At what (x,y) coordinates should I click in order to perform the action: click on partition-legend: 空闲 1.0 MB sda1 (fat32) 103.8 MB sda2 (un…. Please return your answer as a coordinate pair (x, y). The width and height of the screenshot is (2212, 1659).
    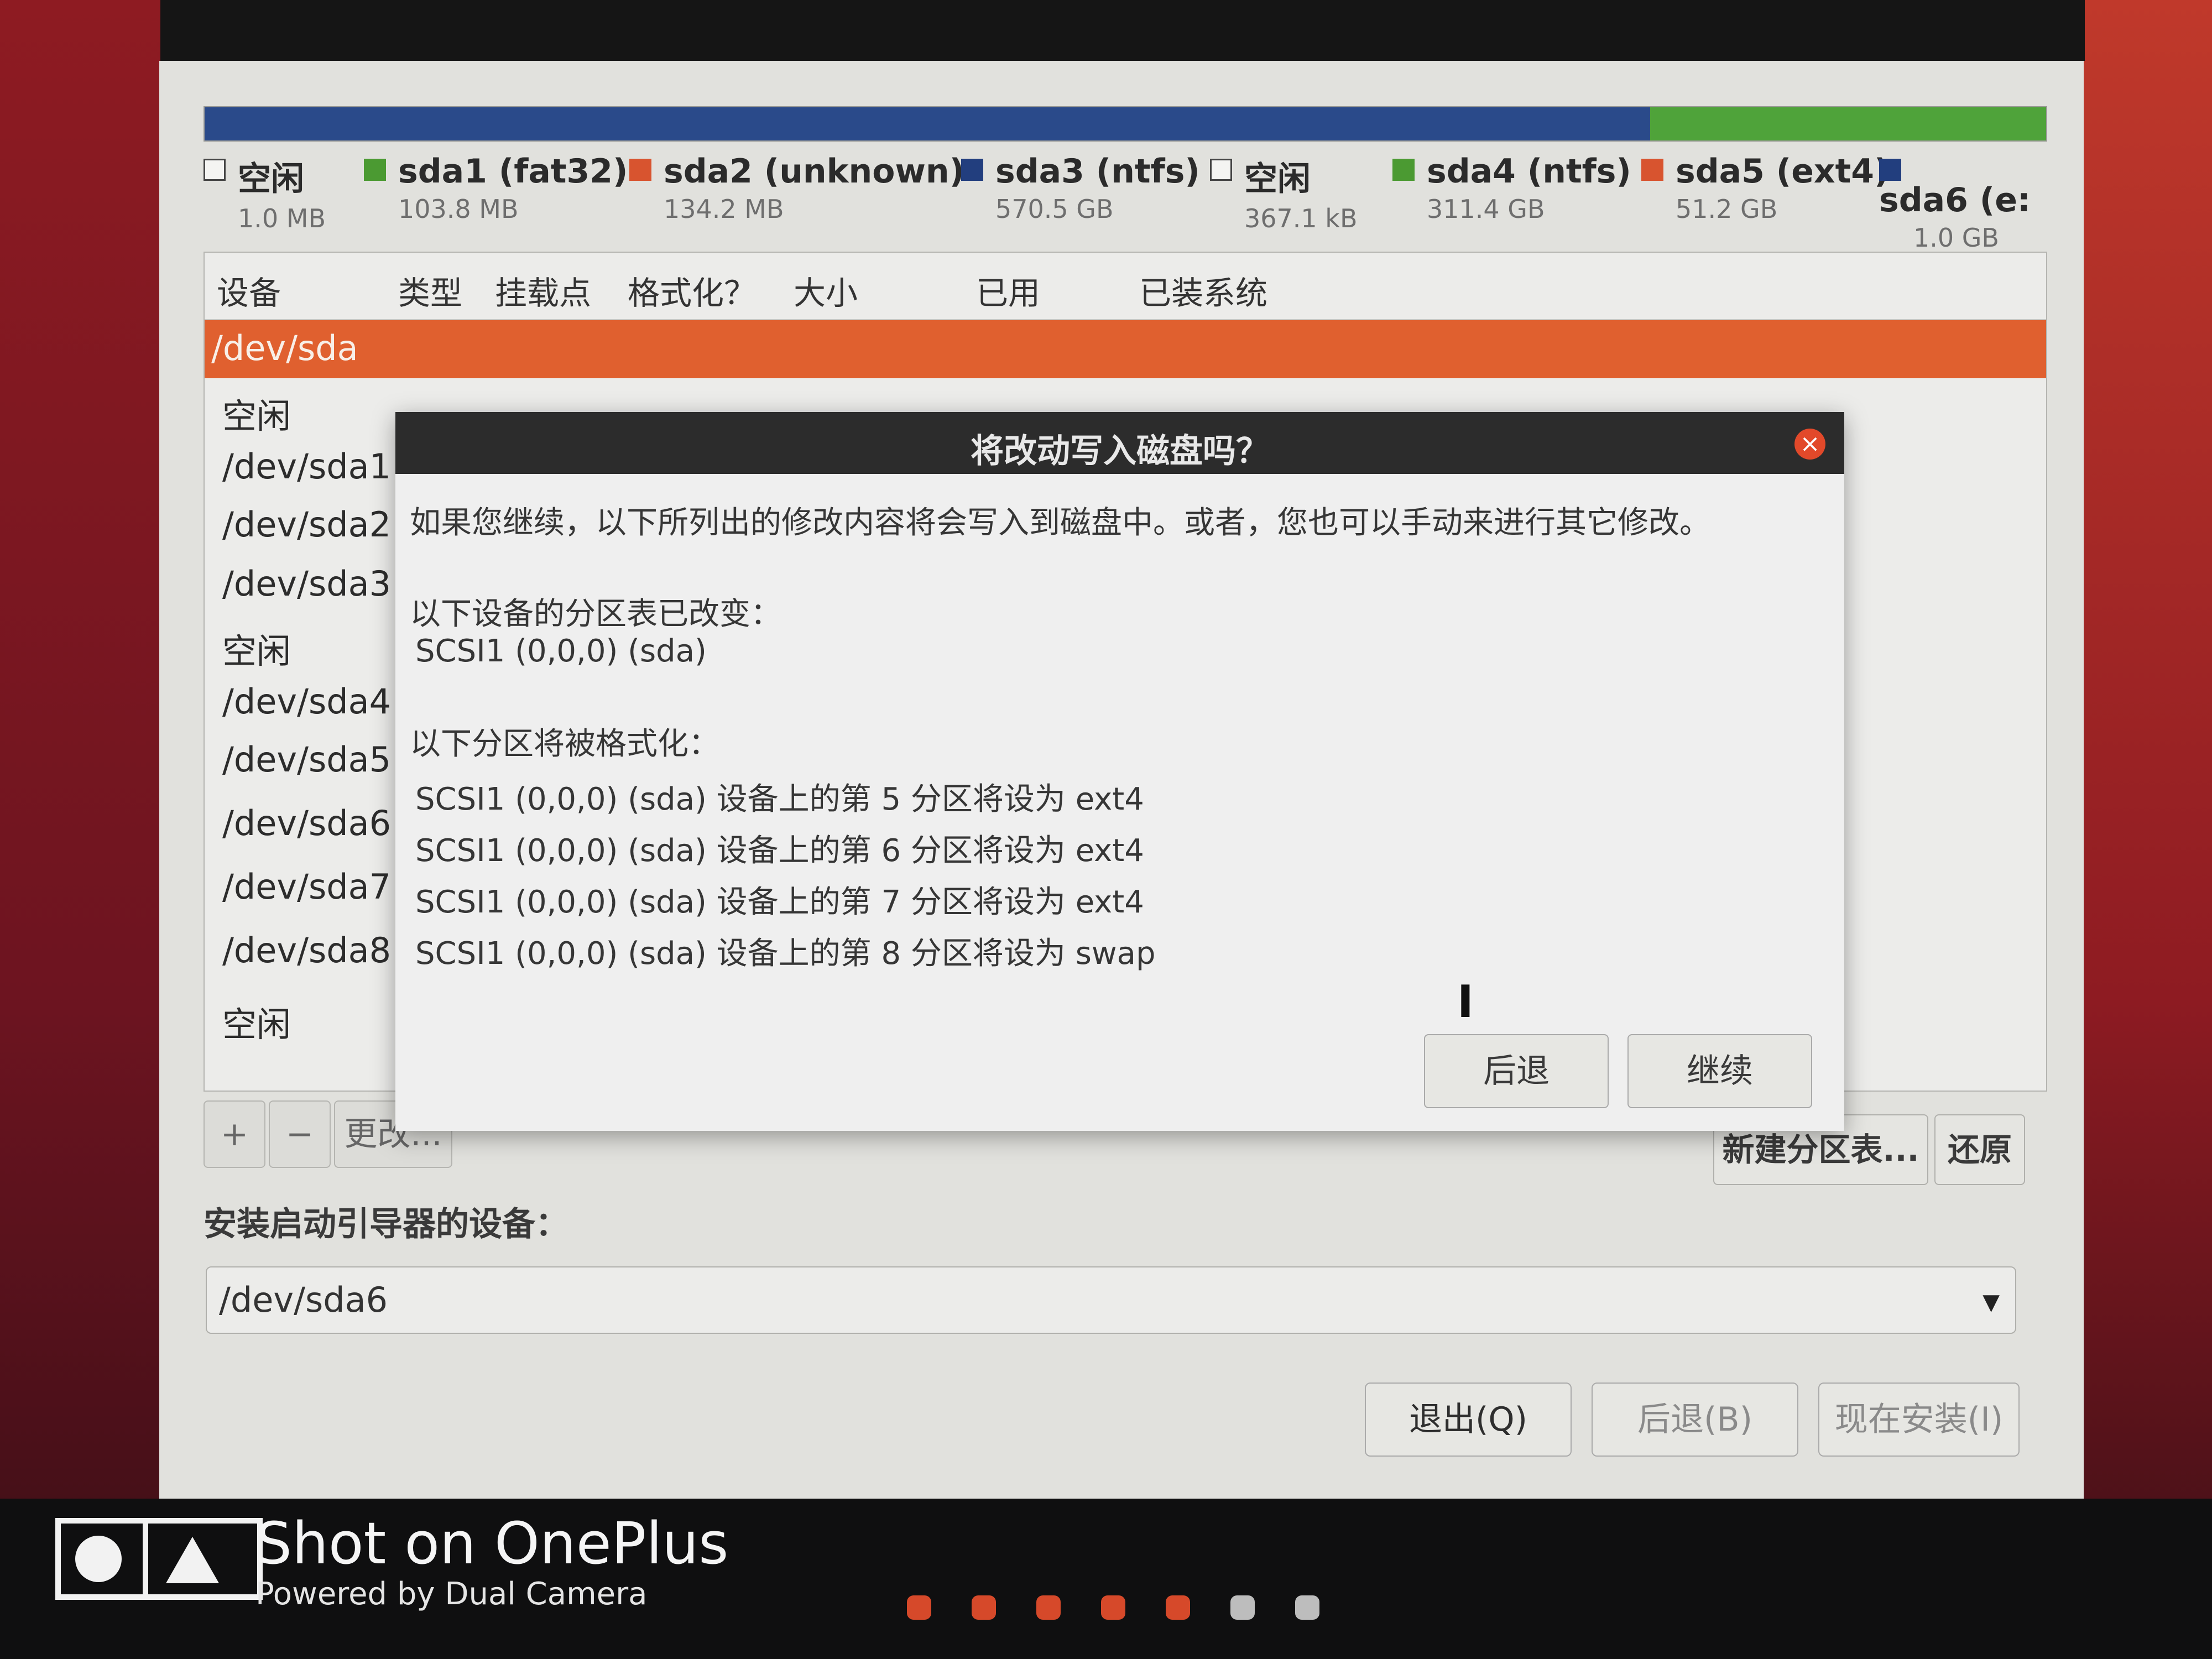
    Looking at the image, I should click on (1125, 203).